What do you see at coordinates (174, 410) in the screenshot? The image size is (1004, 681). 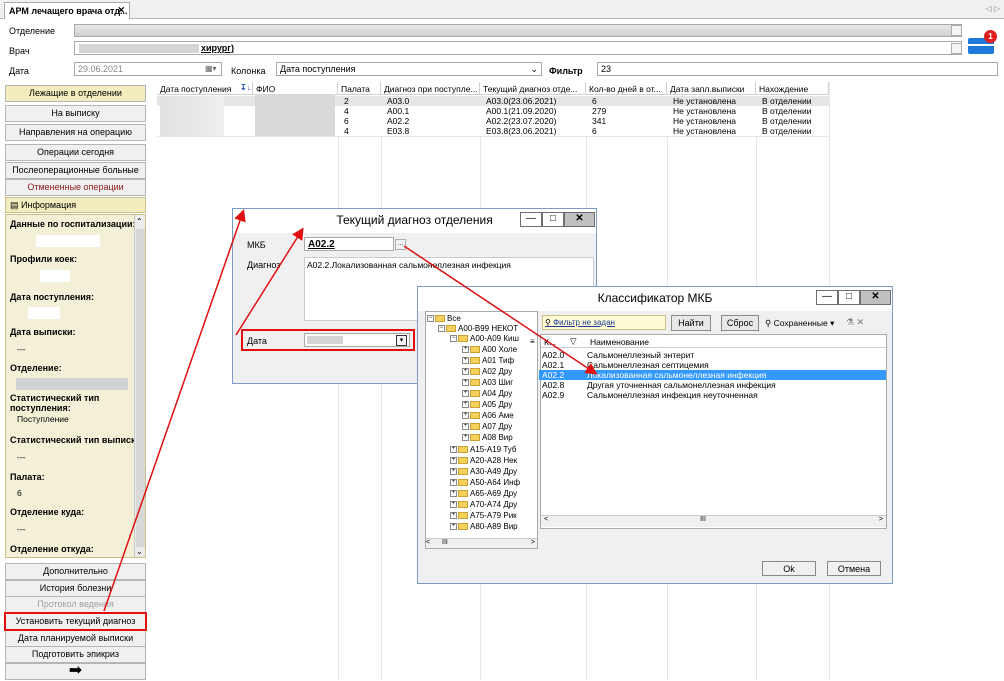 I see `arrow-to-dialog` at bounding box center [174, 410].